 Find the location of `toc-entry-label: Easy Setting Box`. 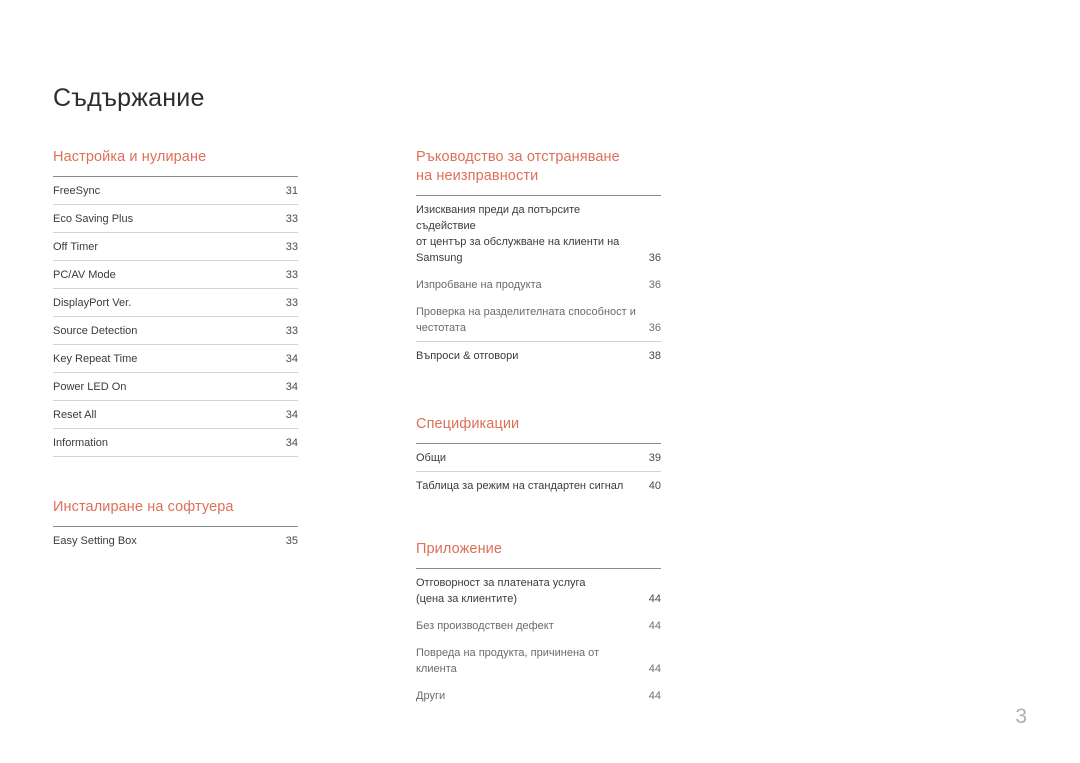

toc-entry-label: Easy Setting Box is located at coordinates (95, 541).